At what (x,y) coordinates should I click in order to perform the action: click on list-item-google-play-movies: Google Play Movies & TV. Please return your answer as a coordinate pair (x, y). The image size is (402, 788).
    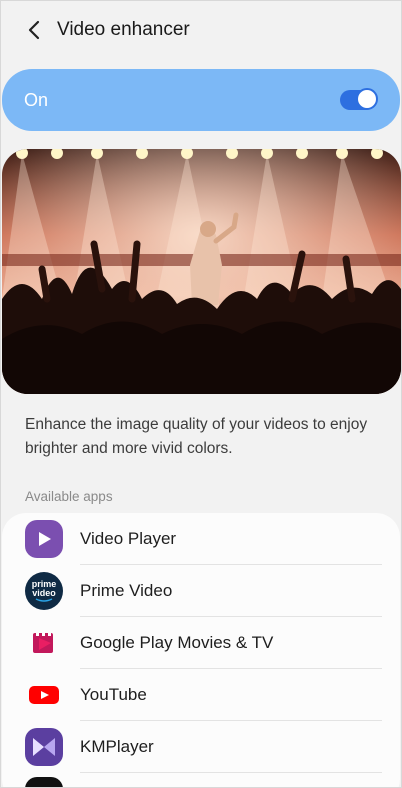
    Looking at the image, I should click on (201, 643).